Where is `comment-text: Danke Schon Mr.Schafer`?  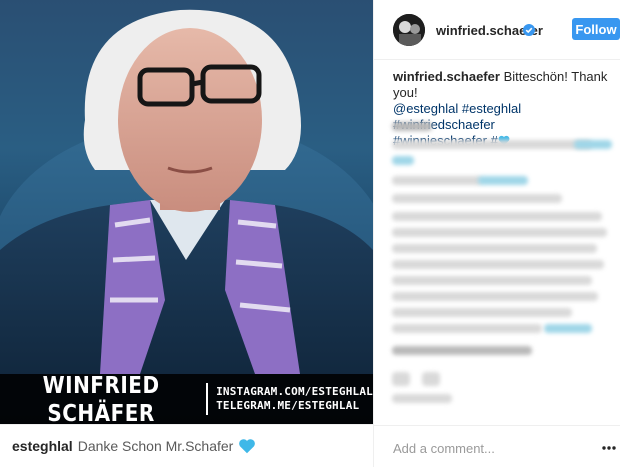
comment-text: Danke Schon Mr.Schafer is located at coordinates (155, 446).